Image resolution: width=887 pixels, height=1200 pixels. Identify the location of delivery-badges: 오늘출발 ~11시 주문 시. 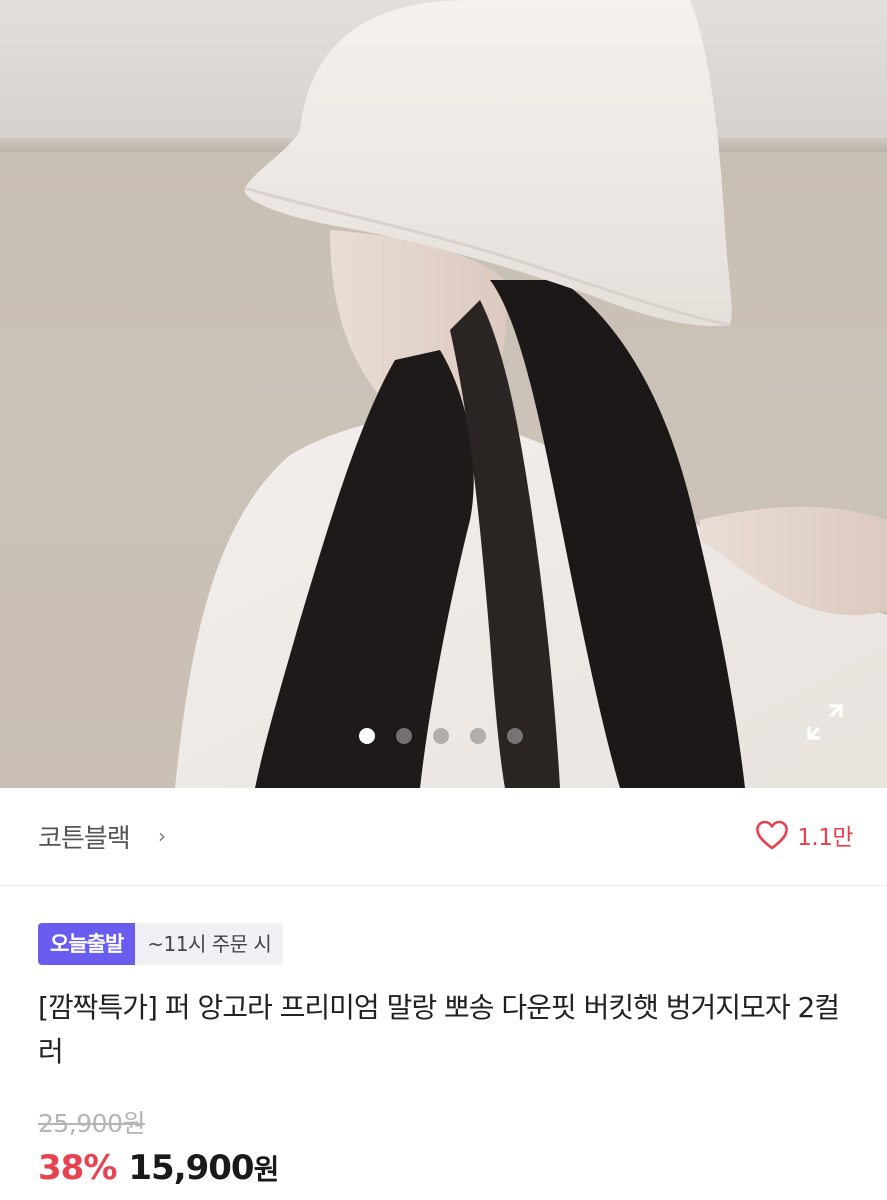
(161, 944).